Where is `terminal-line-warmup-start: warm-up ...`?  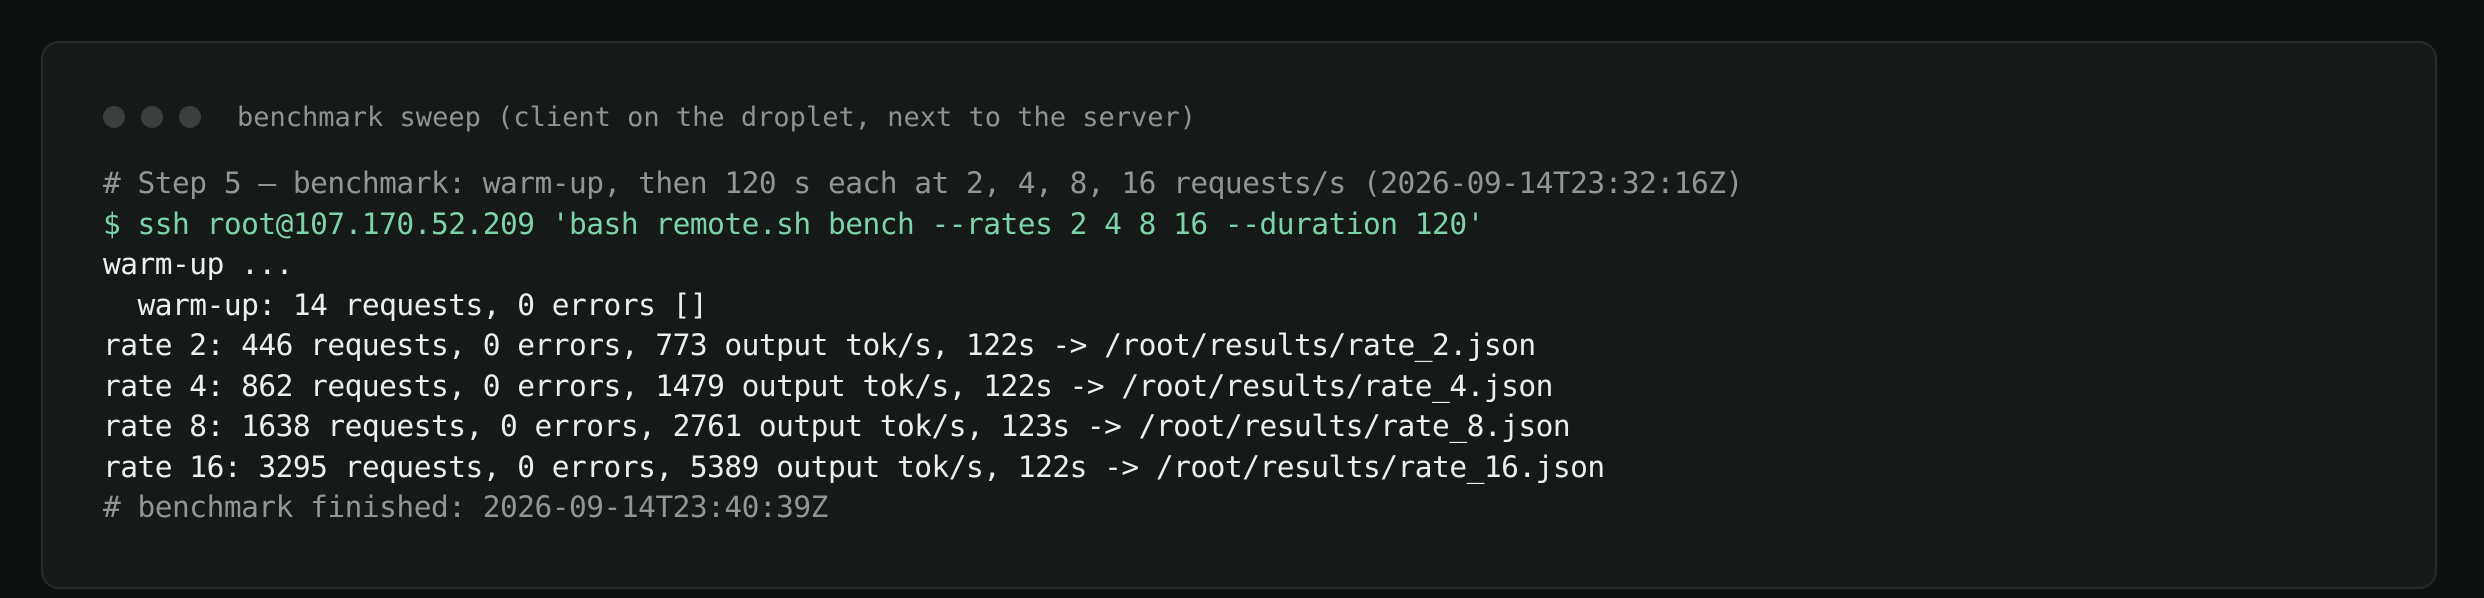
terminal-line-warmup-start: warm-up ... is located at coordinates (198, 264).